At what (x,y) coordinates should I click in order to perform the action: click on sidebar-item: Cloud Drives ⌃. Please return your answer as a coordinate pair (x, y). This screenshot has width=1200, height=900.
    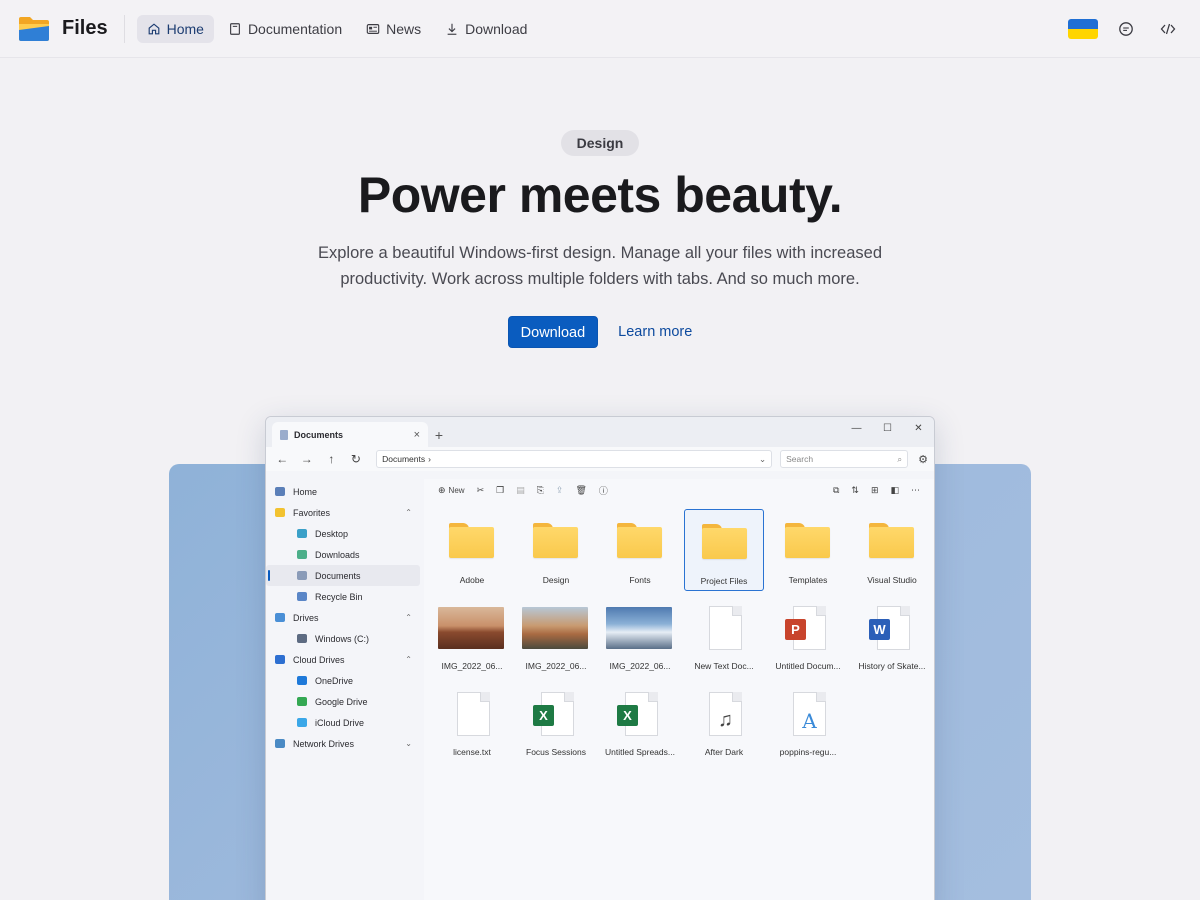
    Looking at the image, I should click on (345, 659).